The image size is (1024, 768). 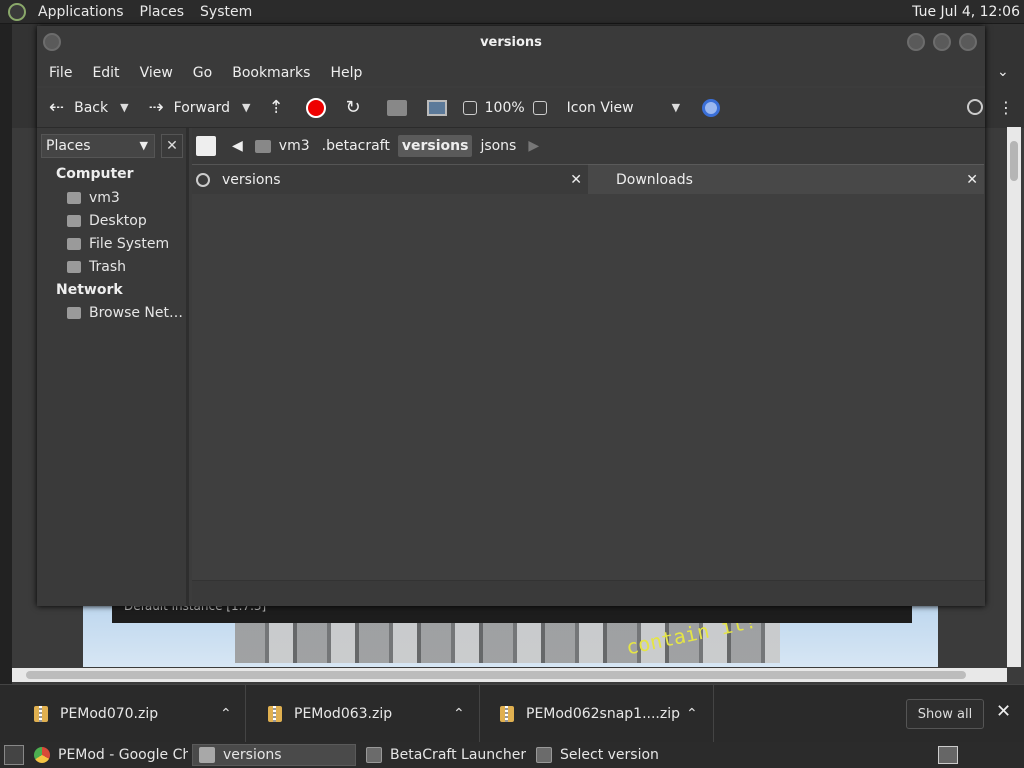 I want to click on download-item: PEMod070.zip ⌃, so click(x=123, y=714).